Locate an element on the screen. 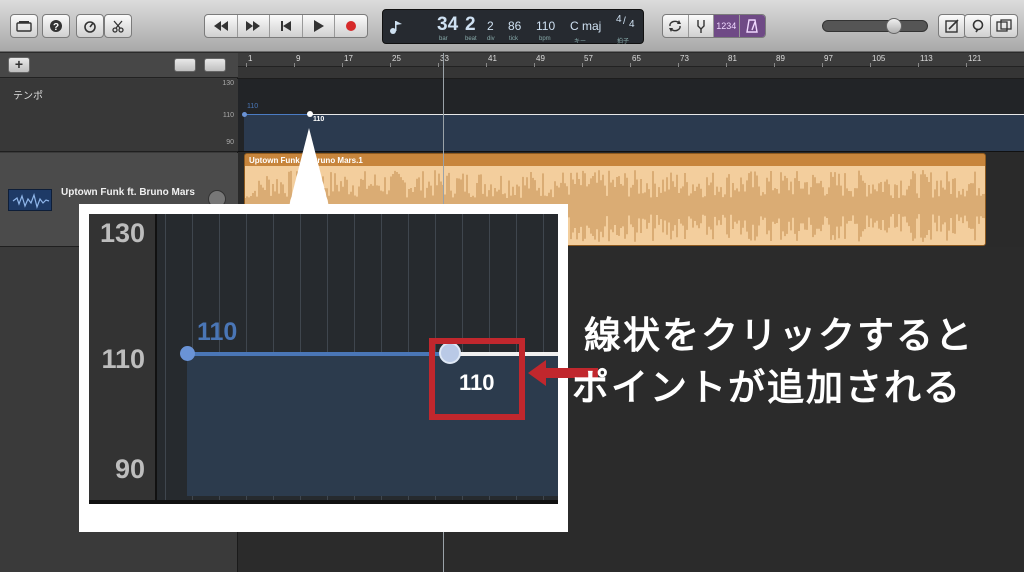 Image resolution: width=1024 pixels, height=572 pixels. lcd-cap-tick: tick is located at coordinates (513, 39).